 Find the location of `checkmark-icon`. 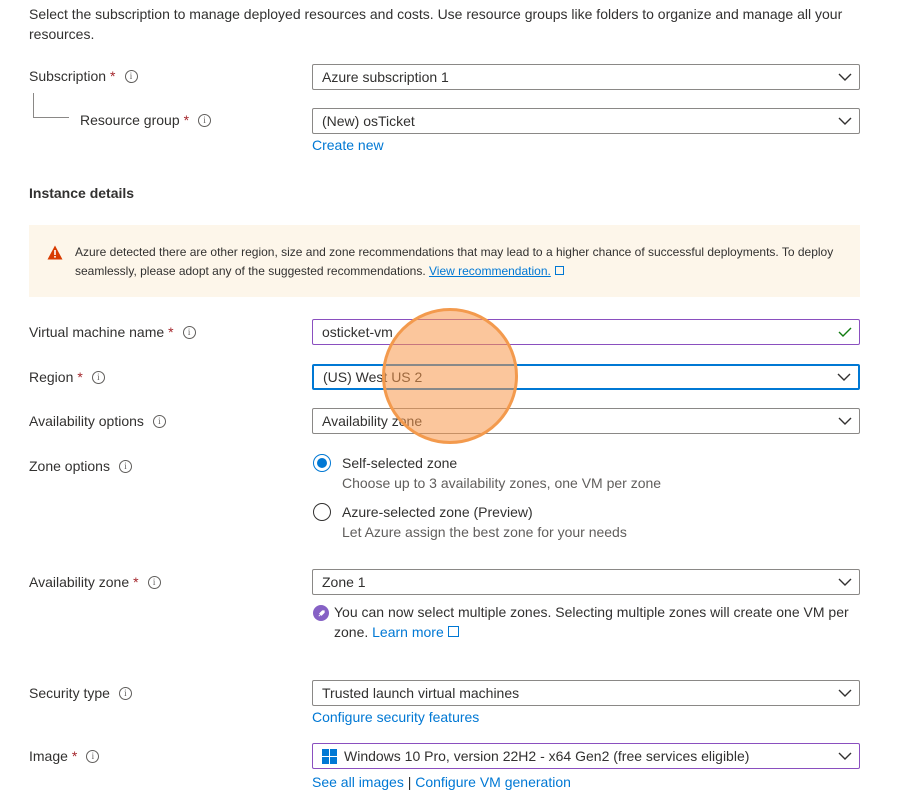

checkmark-icon is located at coordinates (845, 332).